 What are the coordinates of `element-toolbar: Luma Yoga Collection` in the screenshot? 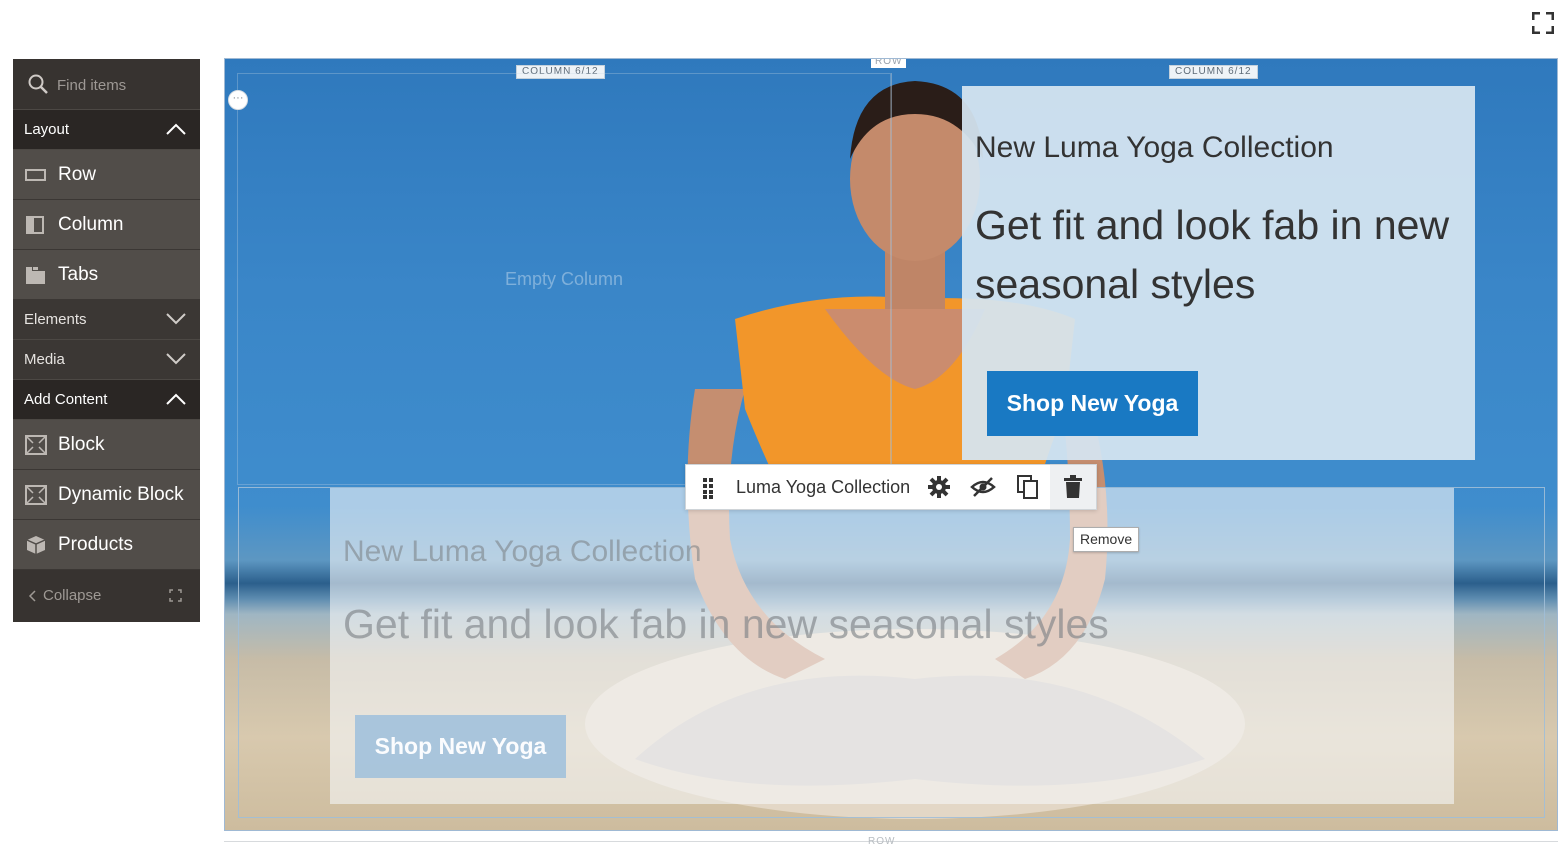 It's located at (891, 487).